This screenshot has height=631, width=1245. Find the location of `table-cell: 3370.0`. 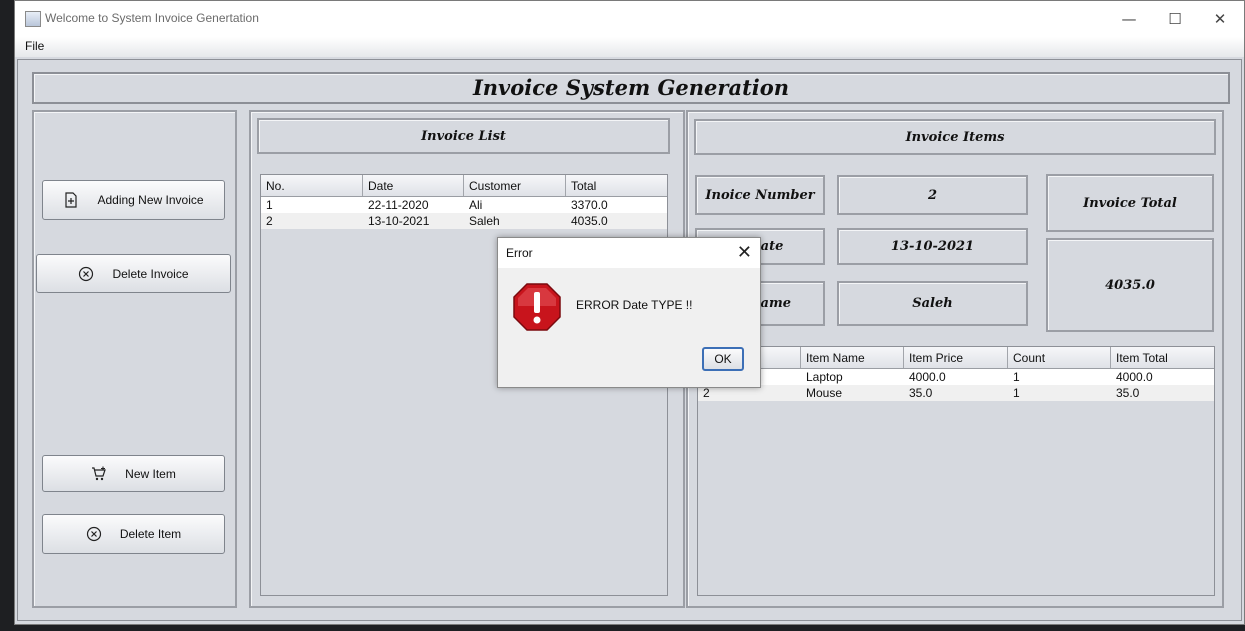

table-cell: 3370.0 is located at coordinates (589, 205).